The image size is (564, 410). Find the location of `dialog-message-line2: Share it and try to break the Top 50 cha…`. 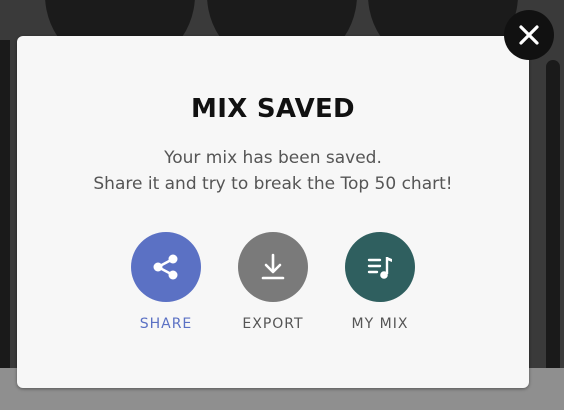

dialog-message-line2: Share it and try to break the Top 50 cha… is located at coordinates (273, 184).